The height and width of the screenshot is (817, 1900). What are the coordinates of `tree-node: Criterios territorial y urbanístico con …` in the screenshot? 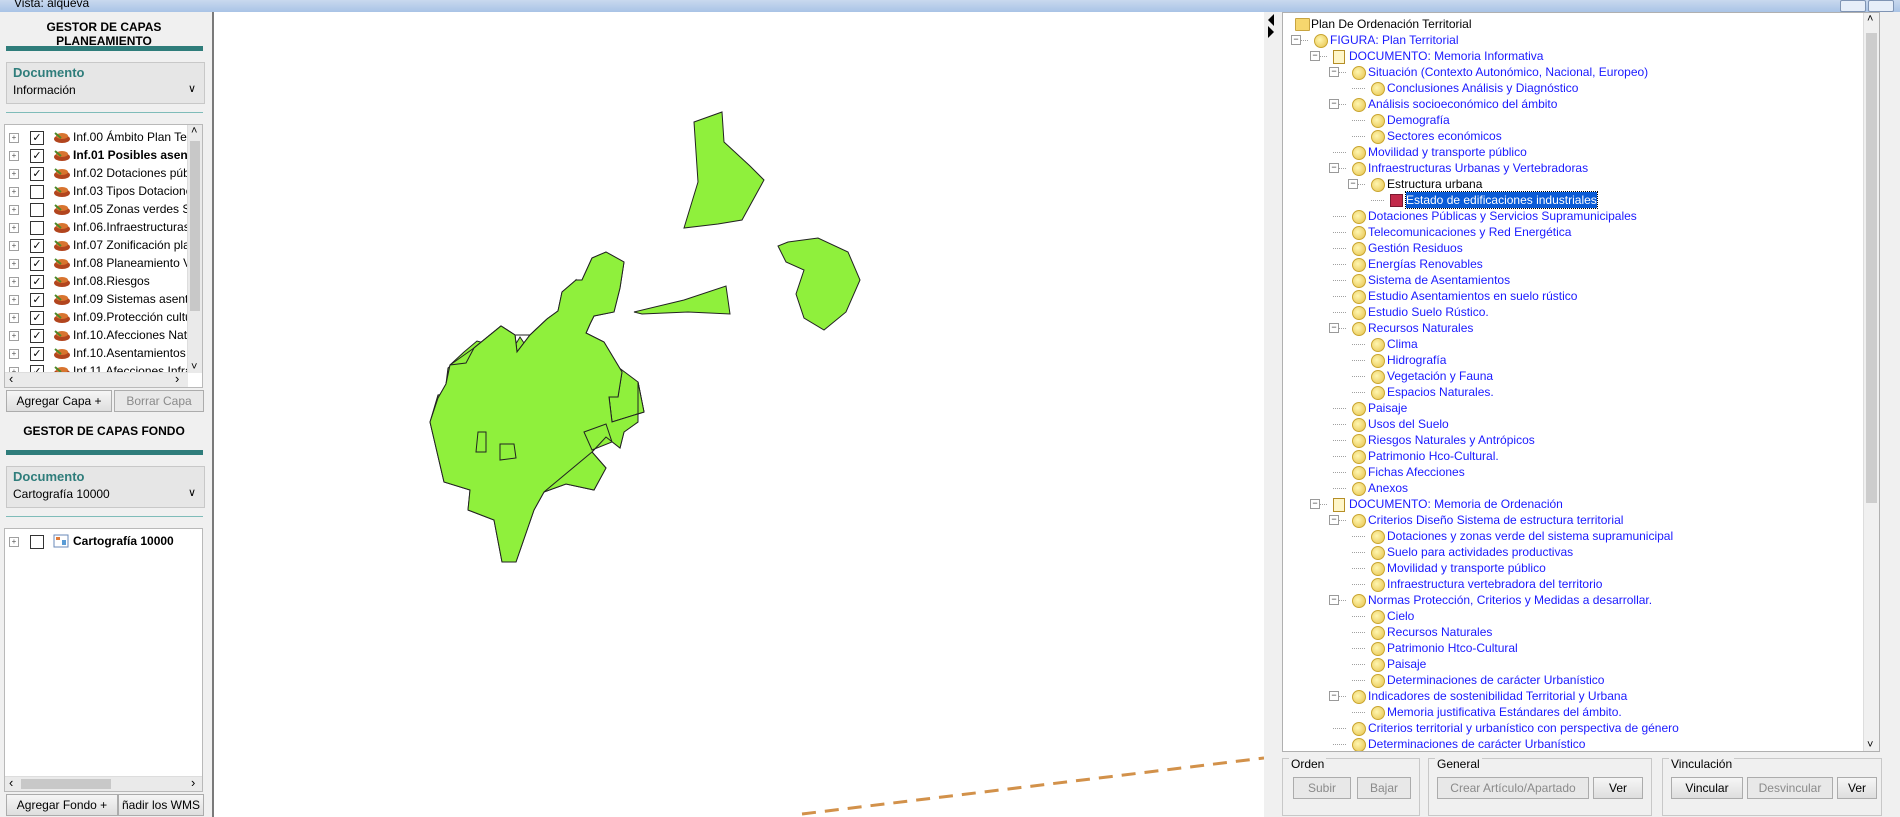 It's located at (1523, 728).